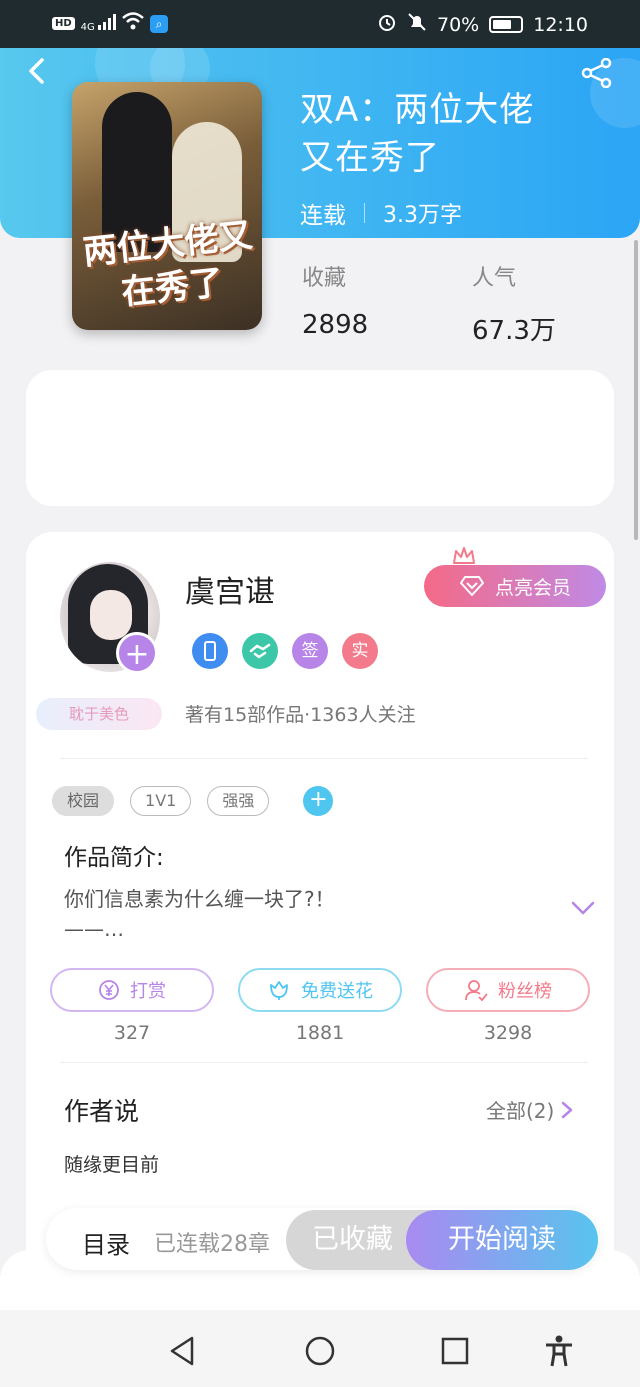  I want to click on wifi-icon, so click(133, 23).